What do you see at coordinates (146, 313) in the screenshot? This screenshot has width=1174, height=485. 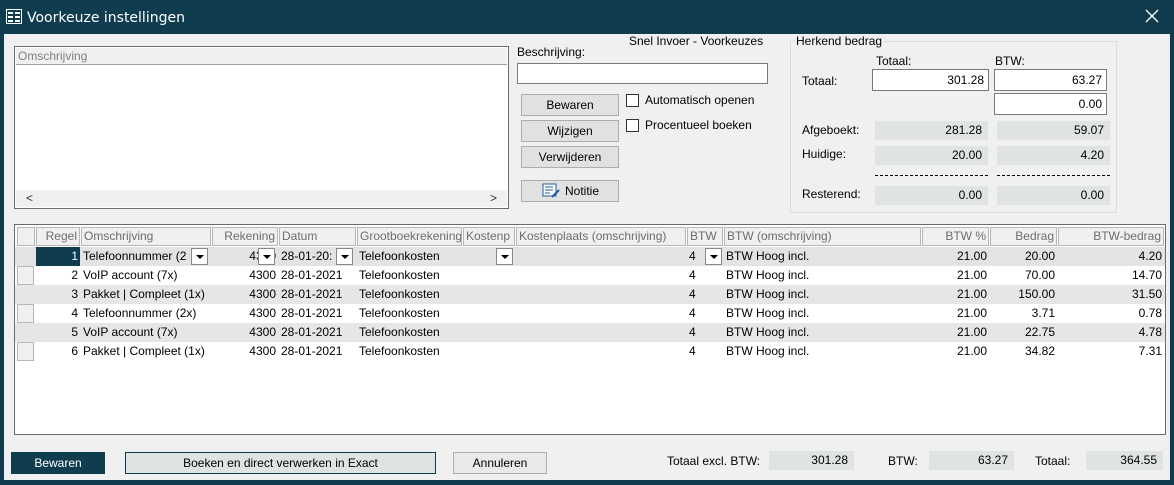 I see `cell-omschrijving: Telefoonnummer (2x)` at bounding box center [146, 313].